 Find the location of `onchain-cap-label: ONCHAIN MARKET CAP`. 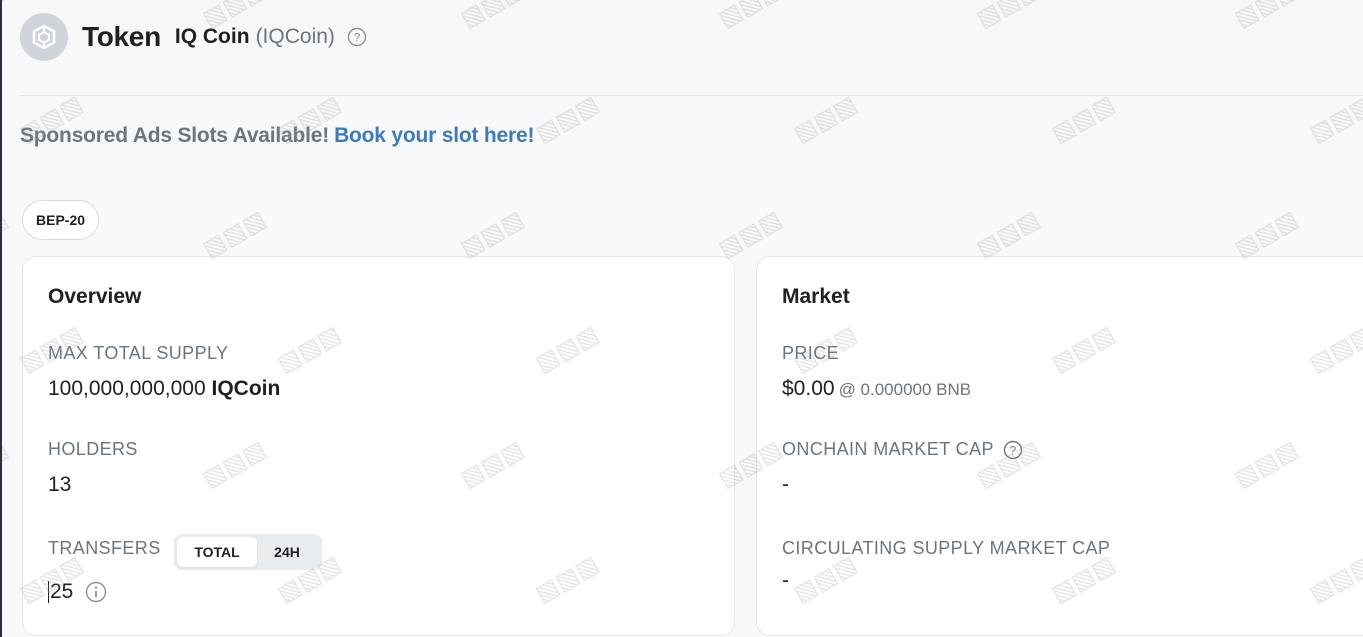

onchain-cap-label: ONCHAIN MARKET CAP is located at coordinates (888, 449).